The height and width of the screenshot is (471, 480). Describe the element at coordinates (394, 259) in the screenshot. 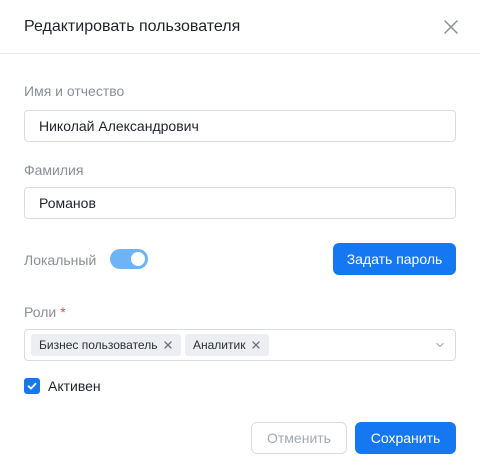

I see `set-password-button: Задать пароль` at that location.